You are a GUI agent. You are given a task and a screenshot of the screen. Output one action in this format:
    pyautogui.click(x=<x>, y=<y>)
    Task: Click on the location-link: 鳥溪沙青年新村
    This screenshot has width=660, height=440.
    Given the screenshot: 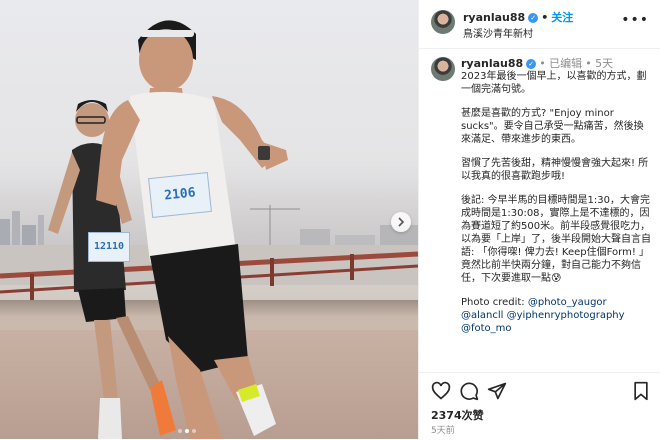 What is the action you would take?
    pyautogui.click(x=498, y=32)
    